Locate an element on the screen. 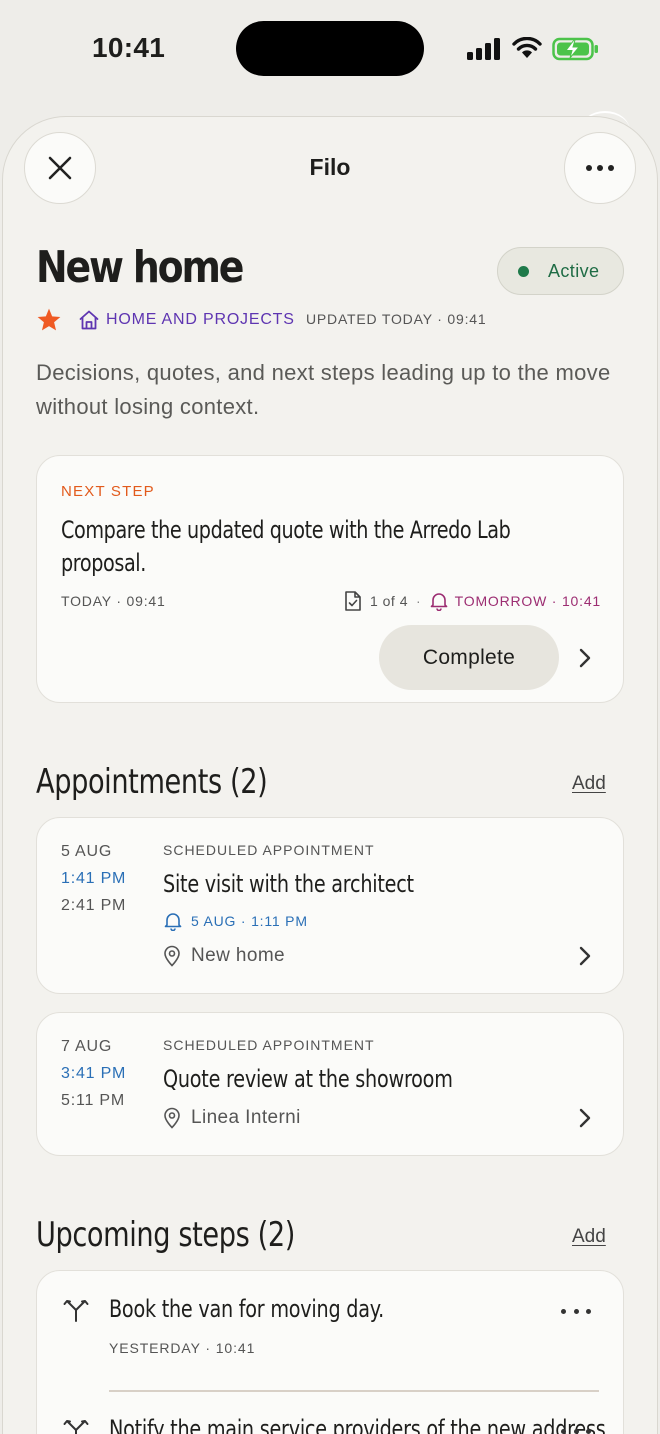  wifi-icon is located at coordinates (527, 47).